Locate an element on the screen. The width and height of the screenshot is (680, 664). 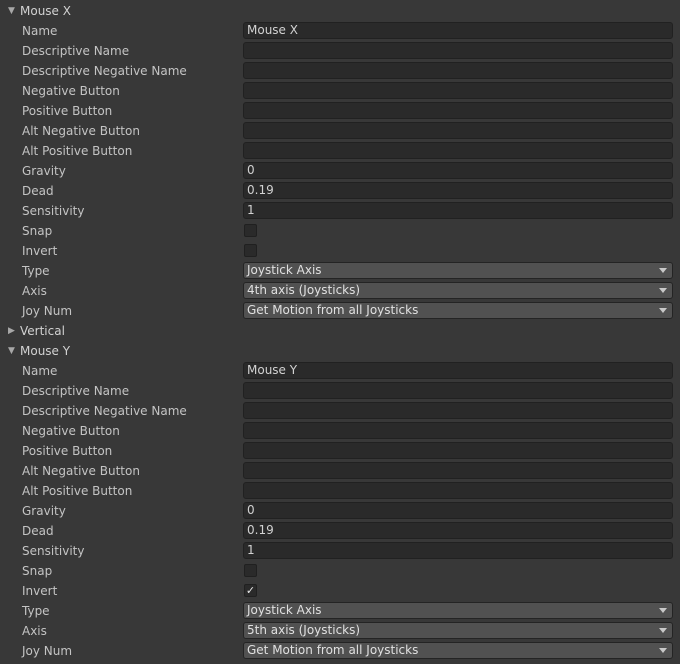
alt-positive-button-label: Alt Positive Button is located at coordinates (77, 151).